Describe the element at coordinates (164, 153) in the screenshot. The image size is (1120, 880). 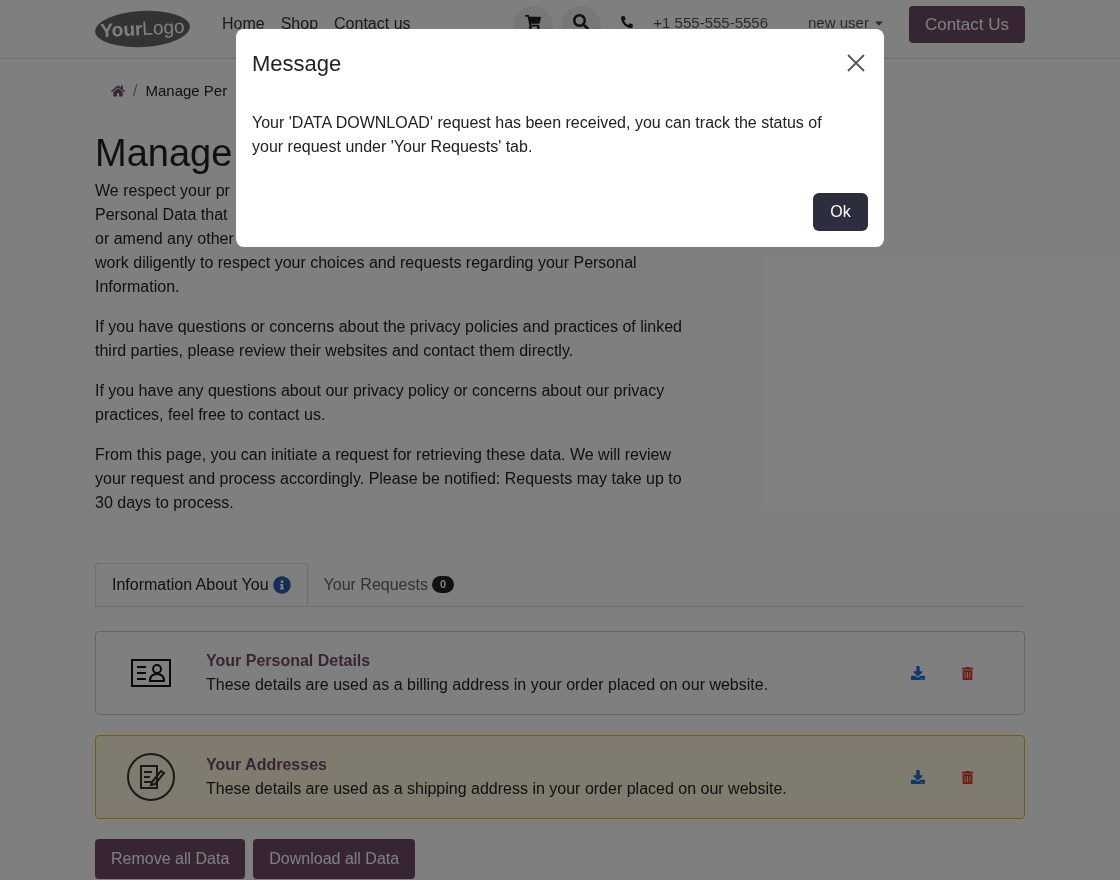
I see `page-title: Manage` at that location.